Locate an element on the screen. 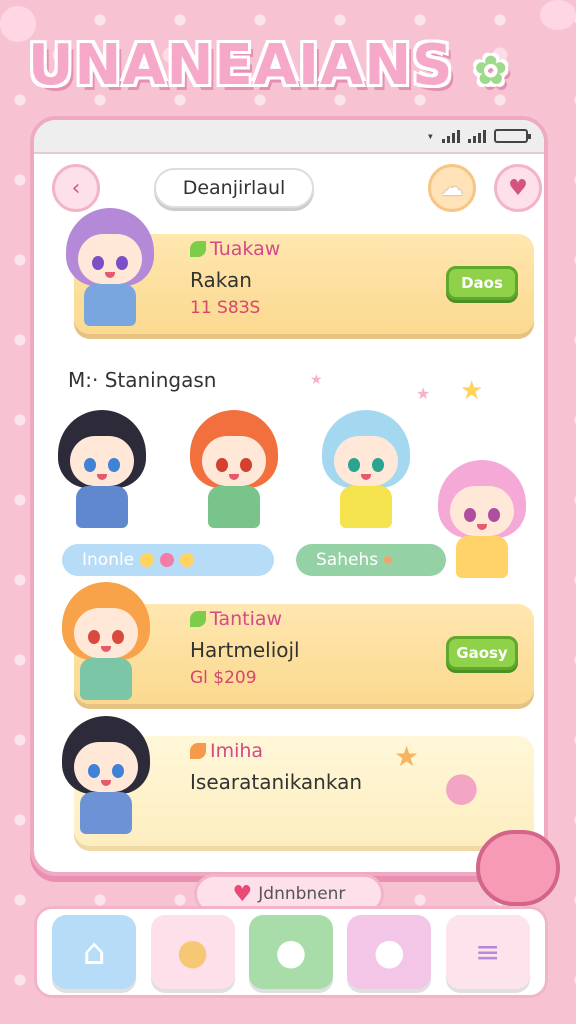  card-title-text: Tuakaw is located at coordinates (245, 249).